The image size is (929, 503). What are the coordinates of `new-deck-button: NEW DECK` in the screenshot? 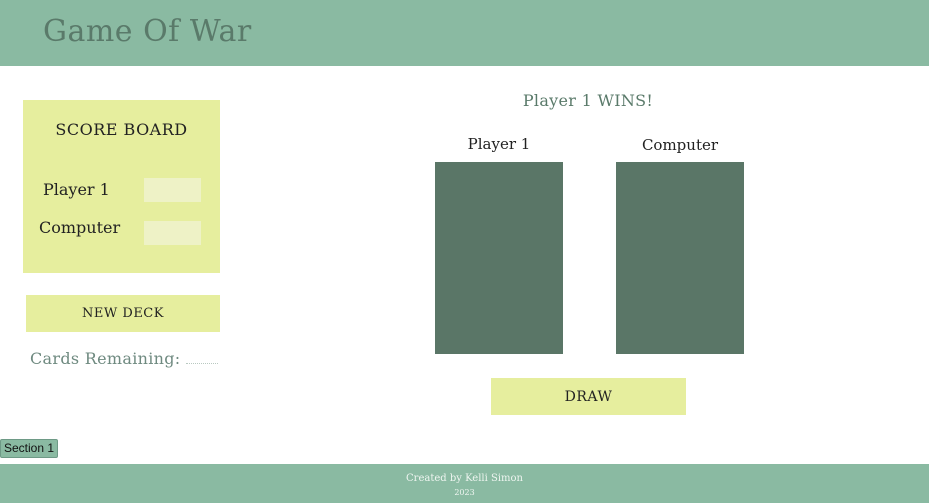 It's located at (123, 313).